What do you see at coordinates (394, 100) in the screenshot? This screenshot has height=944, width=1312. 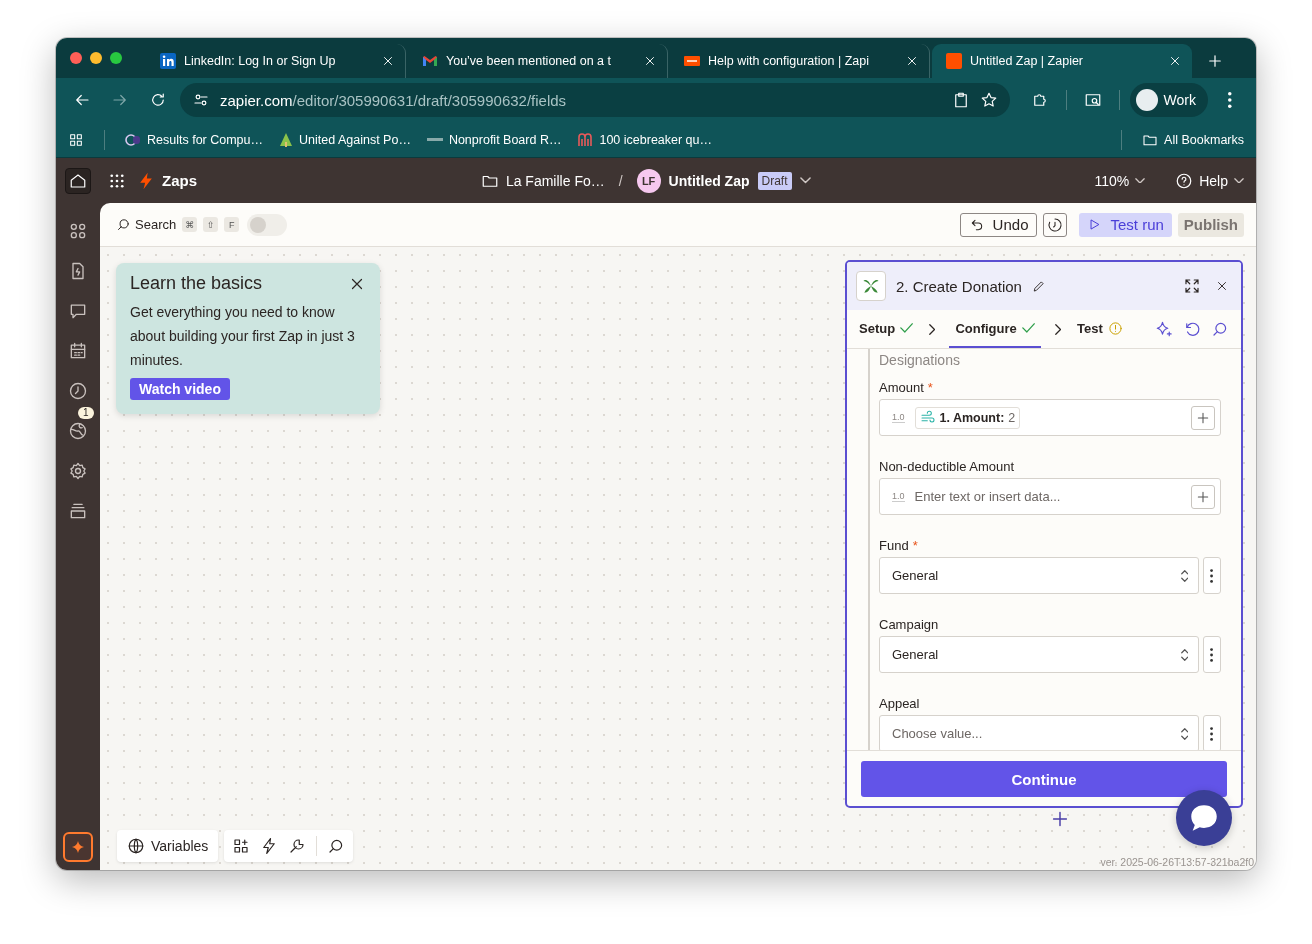 I see `url-text: zapier.com/editor/305990631/draft/305990632/fields` at bounding box center [394, 100].